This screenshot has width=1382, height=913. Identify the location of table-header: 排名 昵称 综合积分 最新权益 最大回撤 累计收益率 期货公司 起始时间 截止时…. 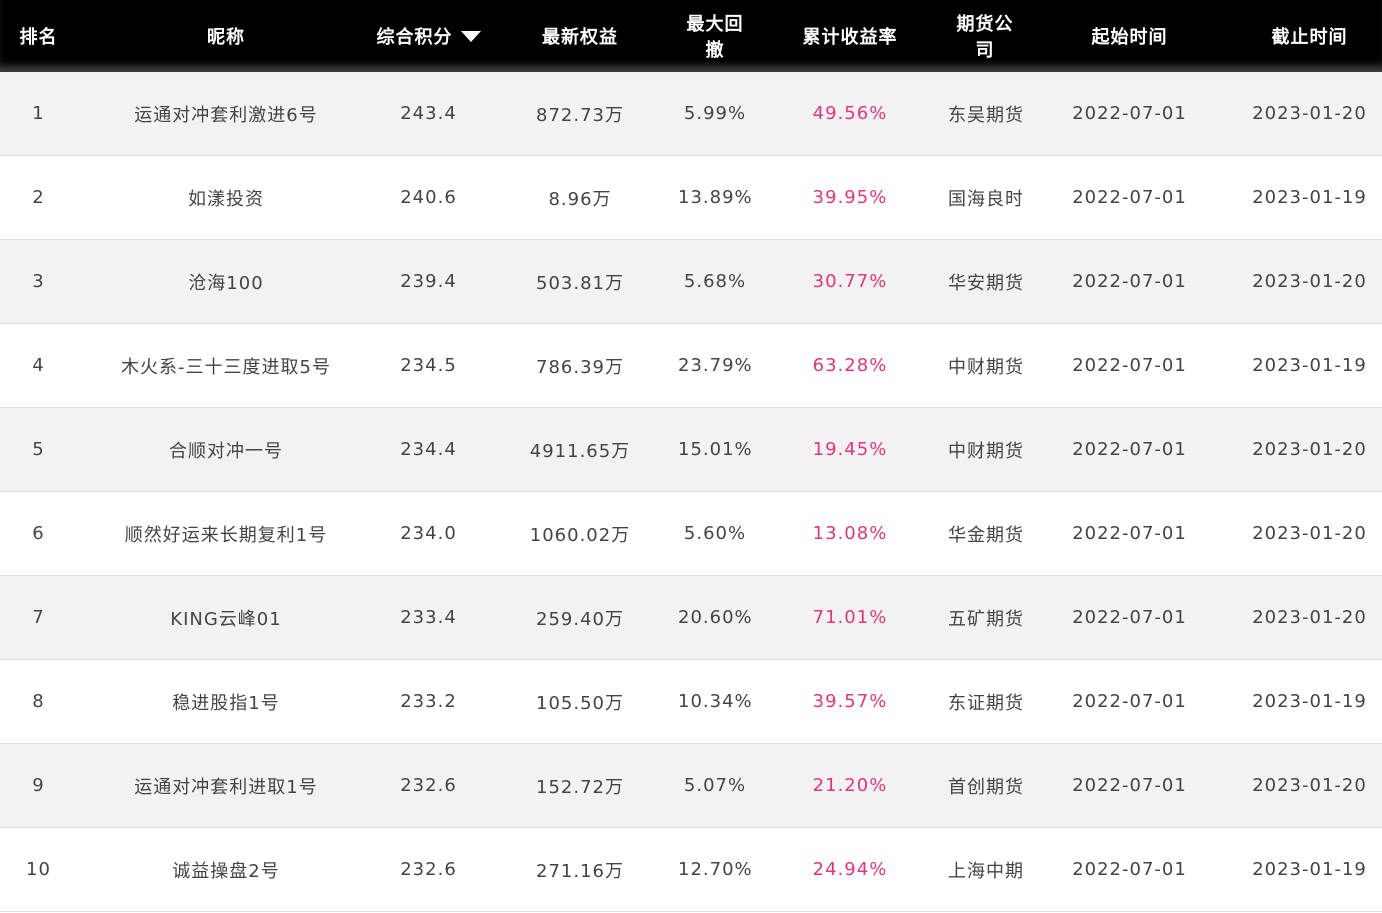
(691, 36).